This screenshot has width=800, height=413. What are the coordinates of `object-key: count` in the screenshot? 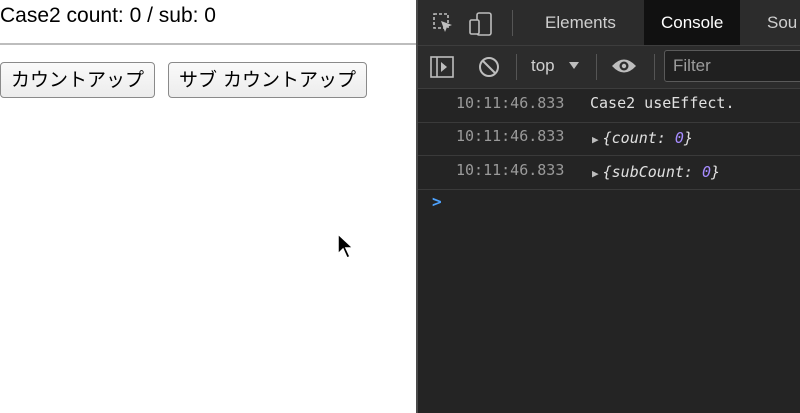 It's located at (634, 138).